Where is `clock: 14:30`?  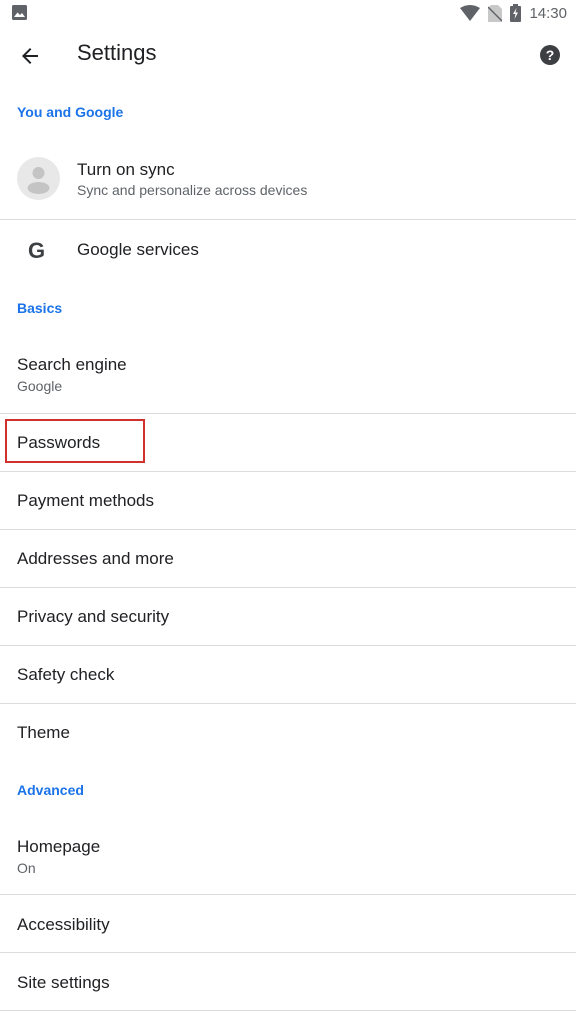 clock: 14:30 is located at coordinates (548, 13).